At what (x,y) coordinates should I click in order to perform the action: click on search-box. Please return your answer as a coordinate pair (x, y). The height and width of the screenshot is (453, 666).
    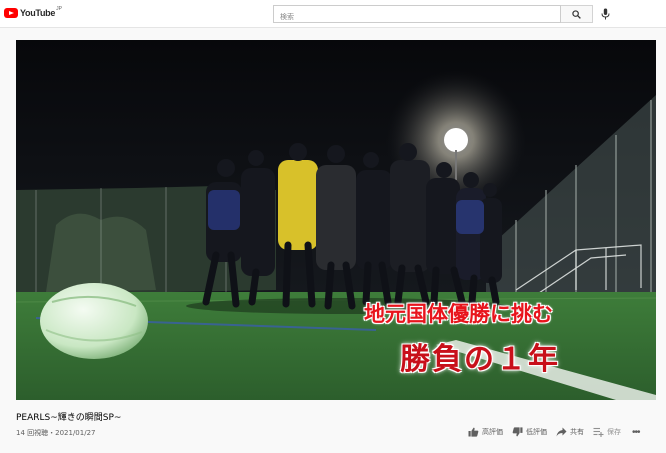
    Looking at the image, I should click on (417, 15).